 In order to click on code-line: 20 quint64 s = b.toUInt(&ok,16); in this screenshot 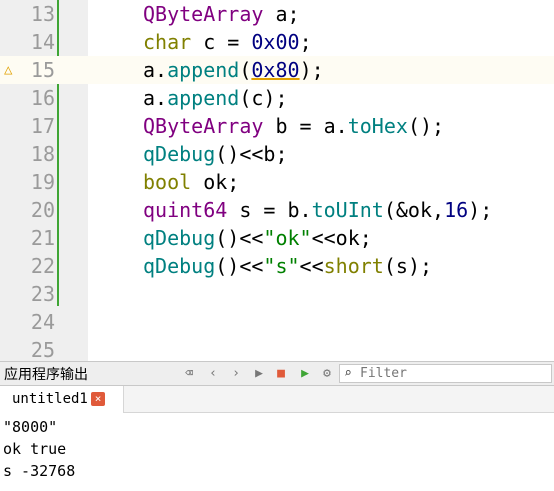, I will do `click(277, 210)`.